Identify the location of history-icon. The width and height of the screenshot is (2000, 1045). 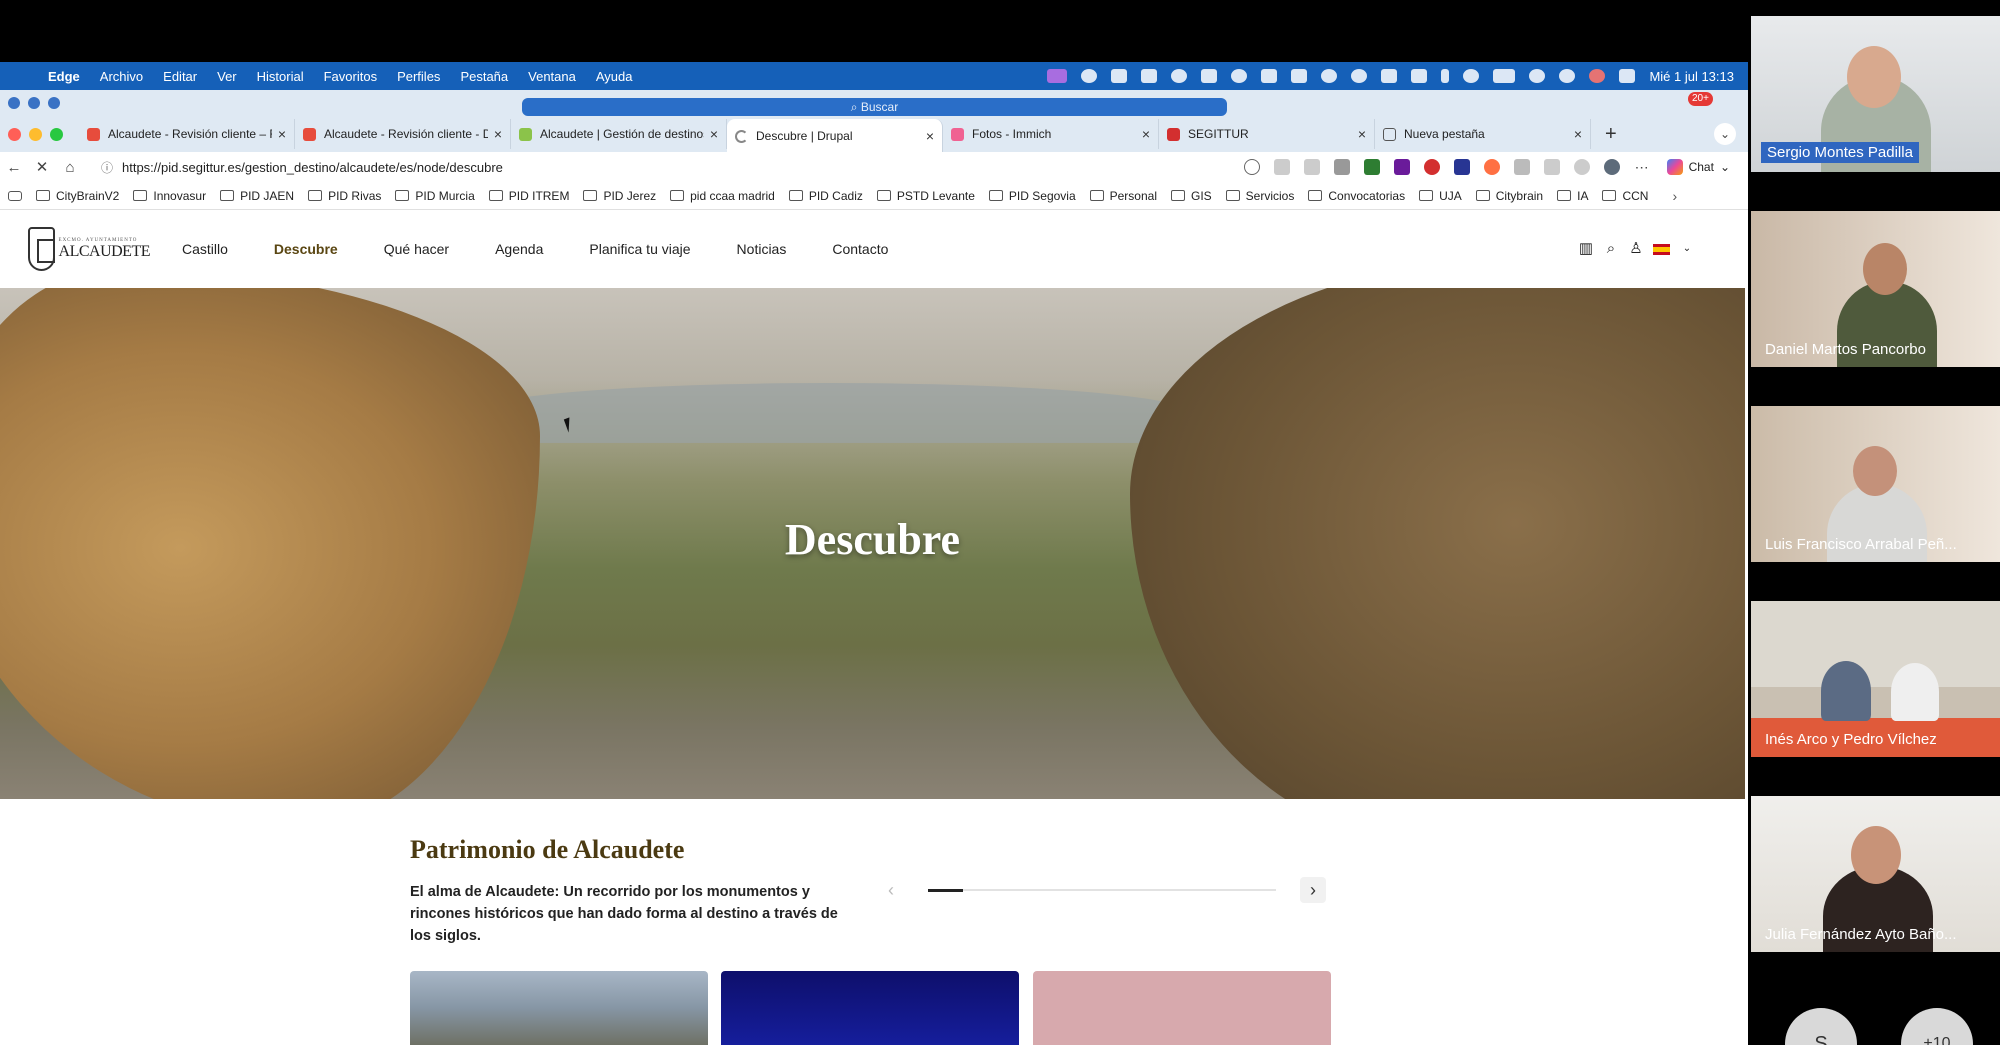
(1581, 167).